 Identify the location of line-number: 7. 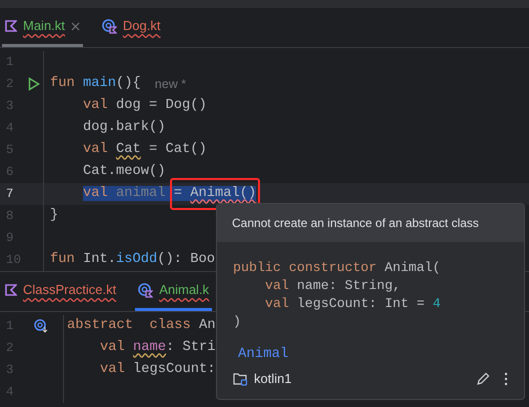
(10, 194).